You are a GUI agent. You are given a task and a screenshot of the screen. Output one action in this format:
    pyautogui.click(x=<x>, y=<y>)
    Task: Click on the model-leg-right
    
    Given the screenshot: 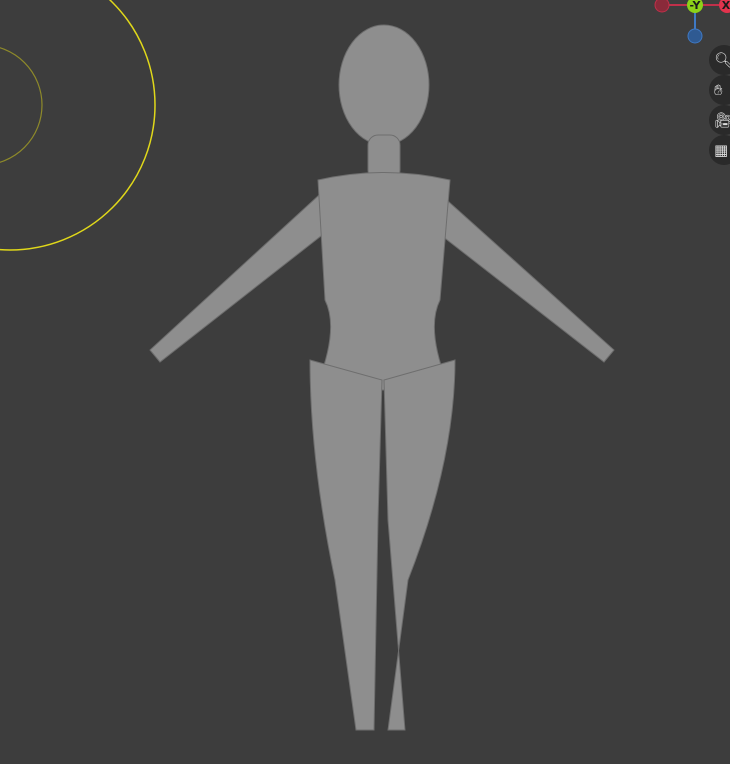 What is the action you would take?
    pyautogui.click(x=419, y=545)
    